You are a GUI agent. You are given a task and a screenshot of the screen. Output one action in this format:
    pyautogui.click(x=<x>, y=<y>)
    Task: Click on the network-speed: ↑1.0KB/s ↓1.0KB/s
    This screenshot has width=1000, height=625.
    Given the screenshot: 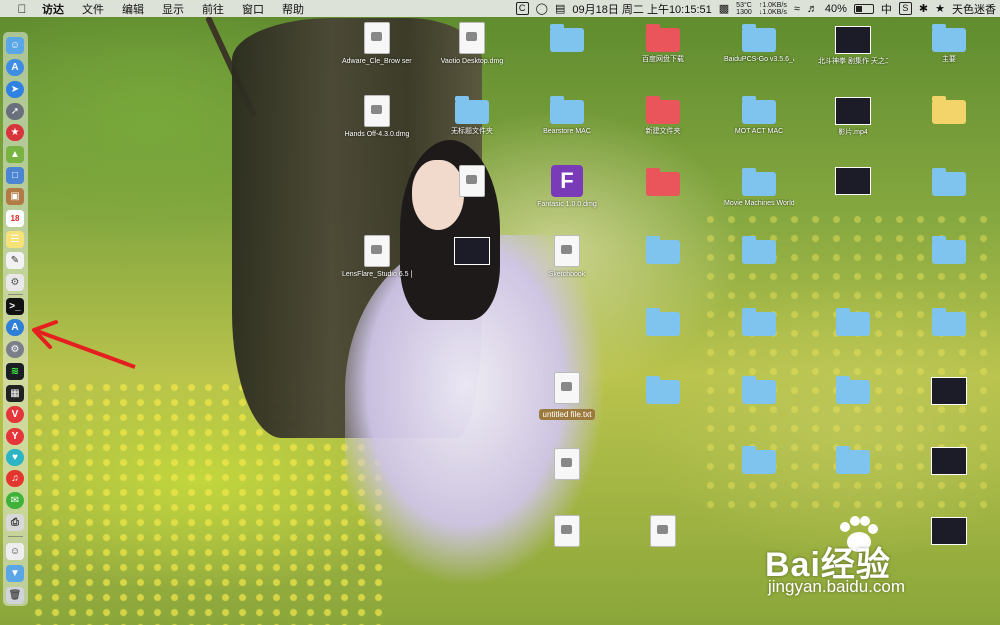 What is the action you would take?
    pyautogui.click(x=773, y=9)
    